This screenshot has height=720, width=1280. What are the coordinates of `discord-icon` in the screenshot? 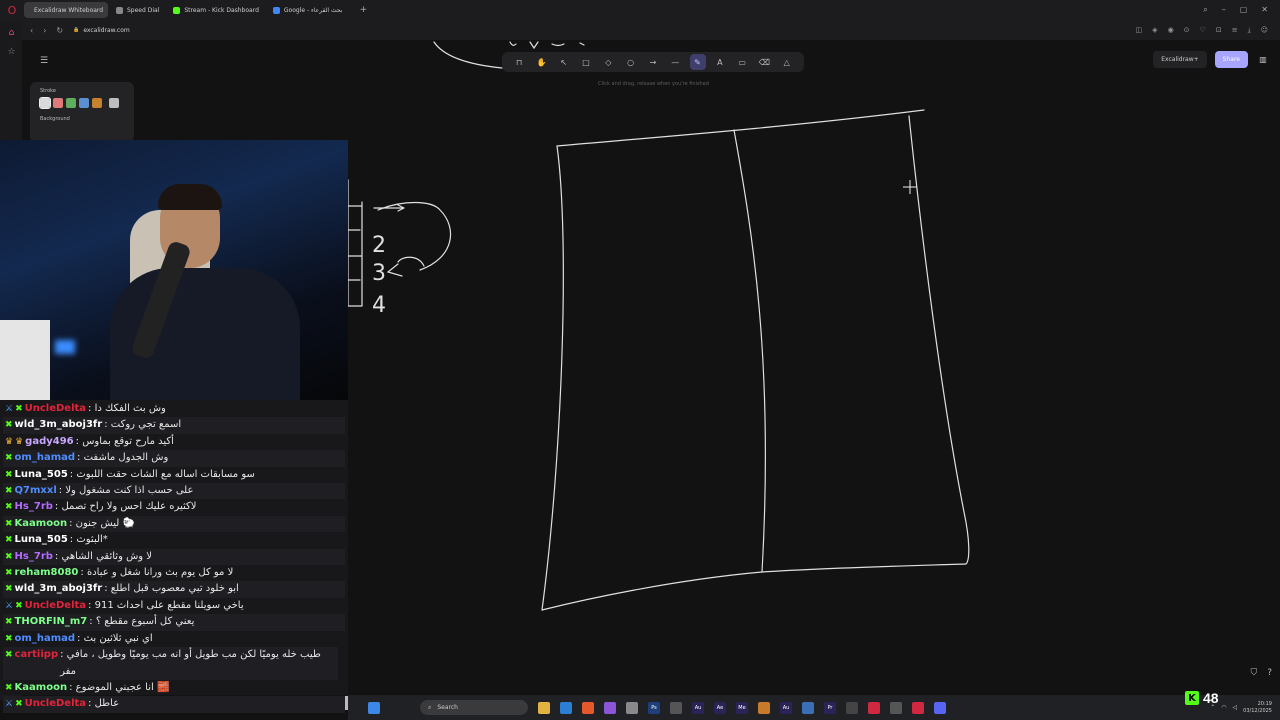 It's located at (940, 707).